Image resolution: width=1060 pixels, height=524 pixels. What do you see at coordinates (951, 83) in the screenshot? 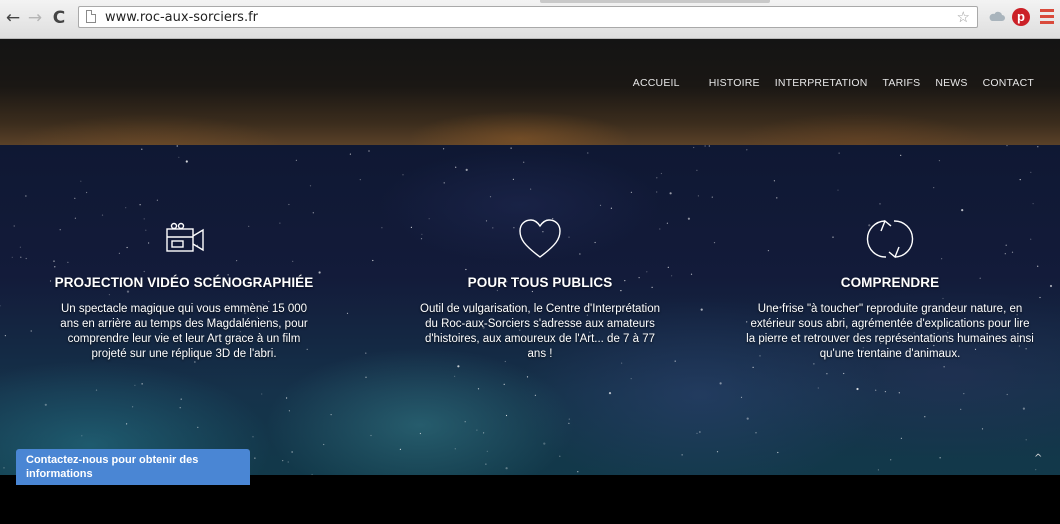
I see `nav-item-news: NEWS` at bounding box center [951, 83].